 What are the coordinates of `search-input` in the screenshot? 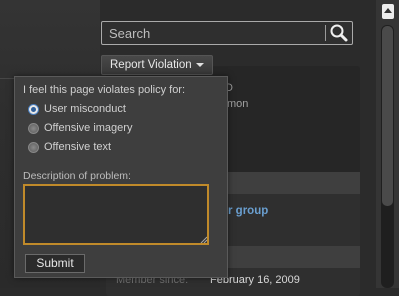 It's located at (213, 33).